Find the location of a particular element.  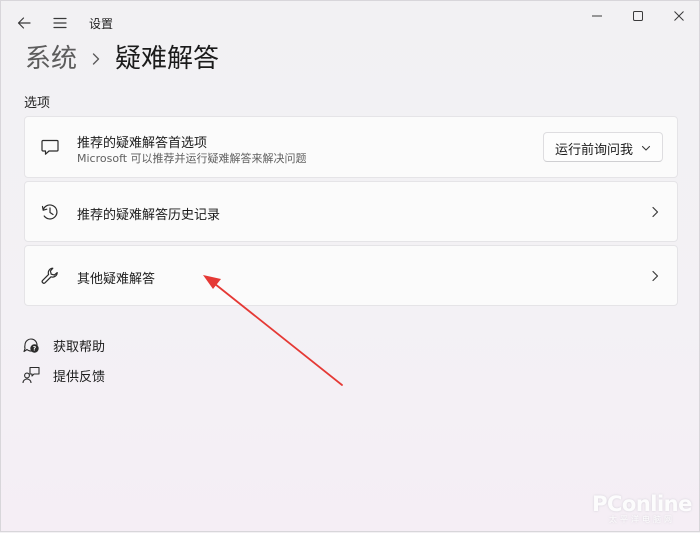

recommendation-dropdown: 运行前询问我 is located at coordinates (603, 147).